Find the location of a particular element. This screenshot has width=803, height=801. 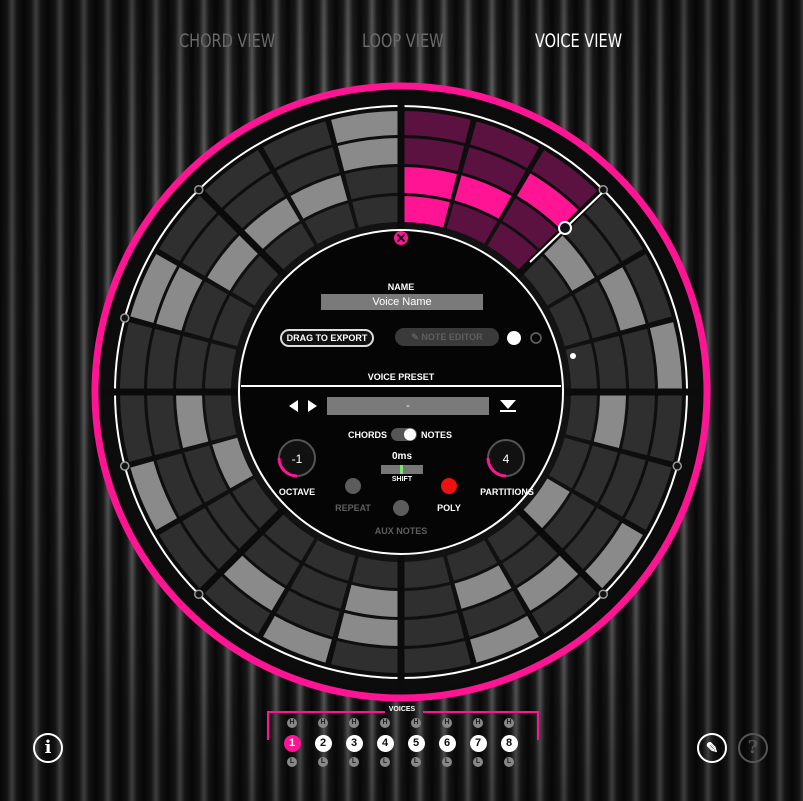

voice-name-input: Voice Name is located at coordinates (402, 302).